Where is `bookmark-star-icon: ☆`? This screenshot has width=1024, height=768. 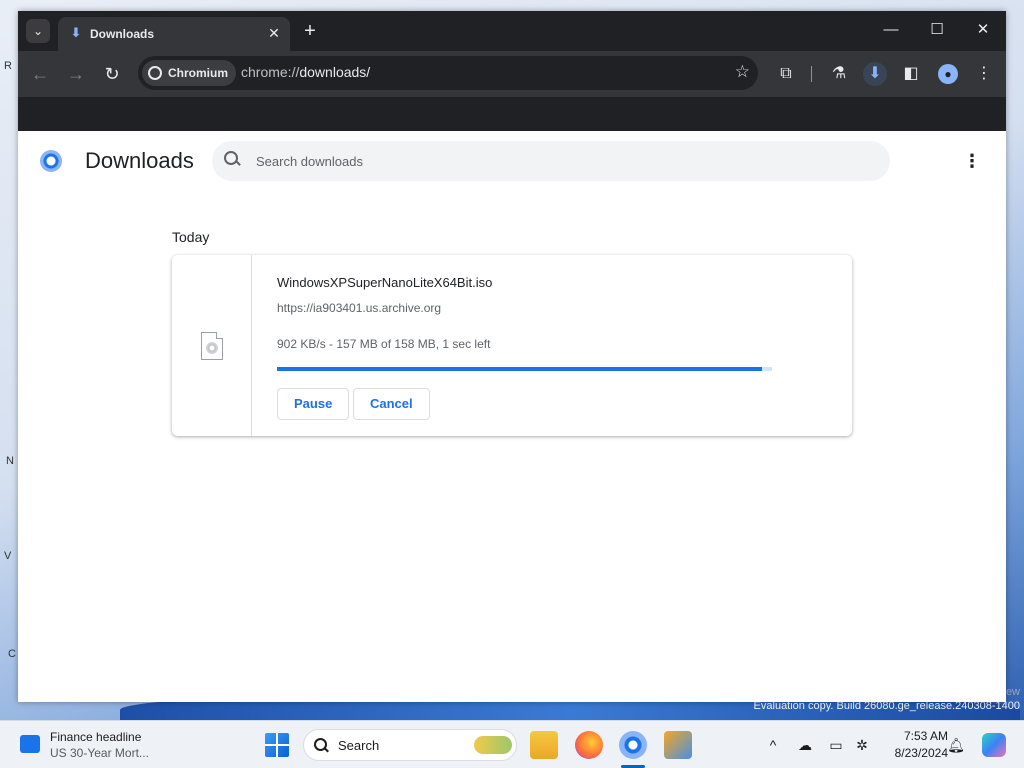
bookmark-star-icon: ☆ is located at coordinates (742, 72).